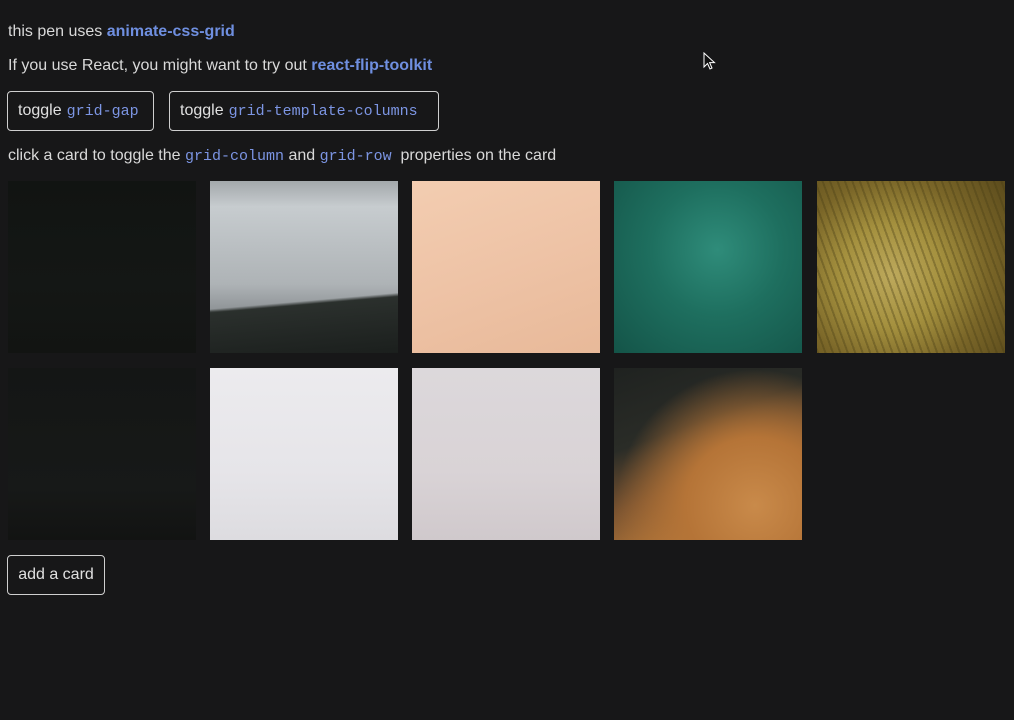 This screenshot has width=1014, height=720. Describe the element at coordinates (57, 31) in the screenshot. I see `intro-prefix: this pen uses` at that location.